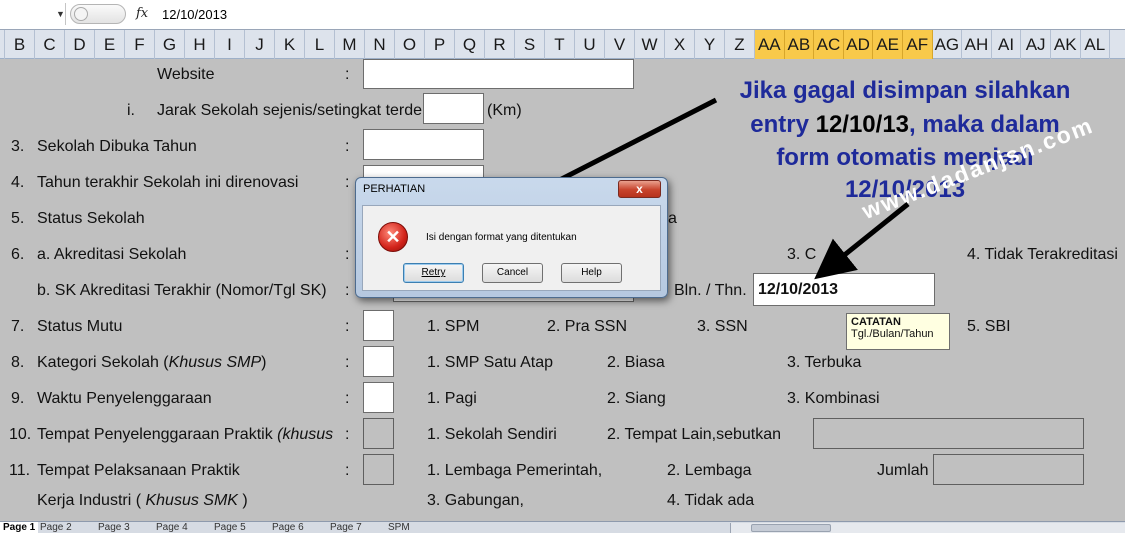 This screenshot has width=1125, height=533. Describe the element at coordinates (56, 527) in the screenshot. I see `sheet-tab: Page 2` at that location.